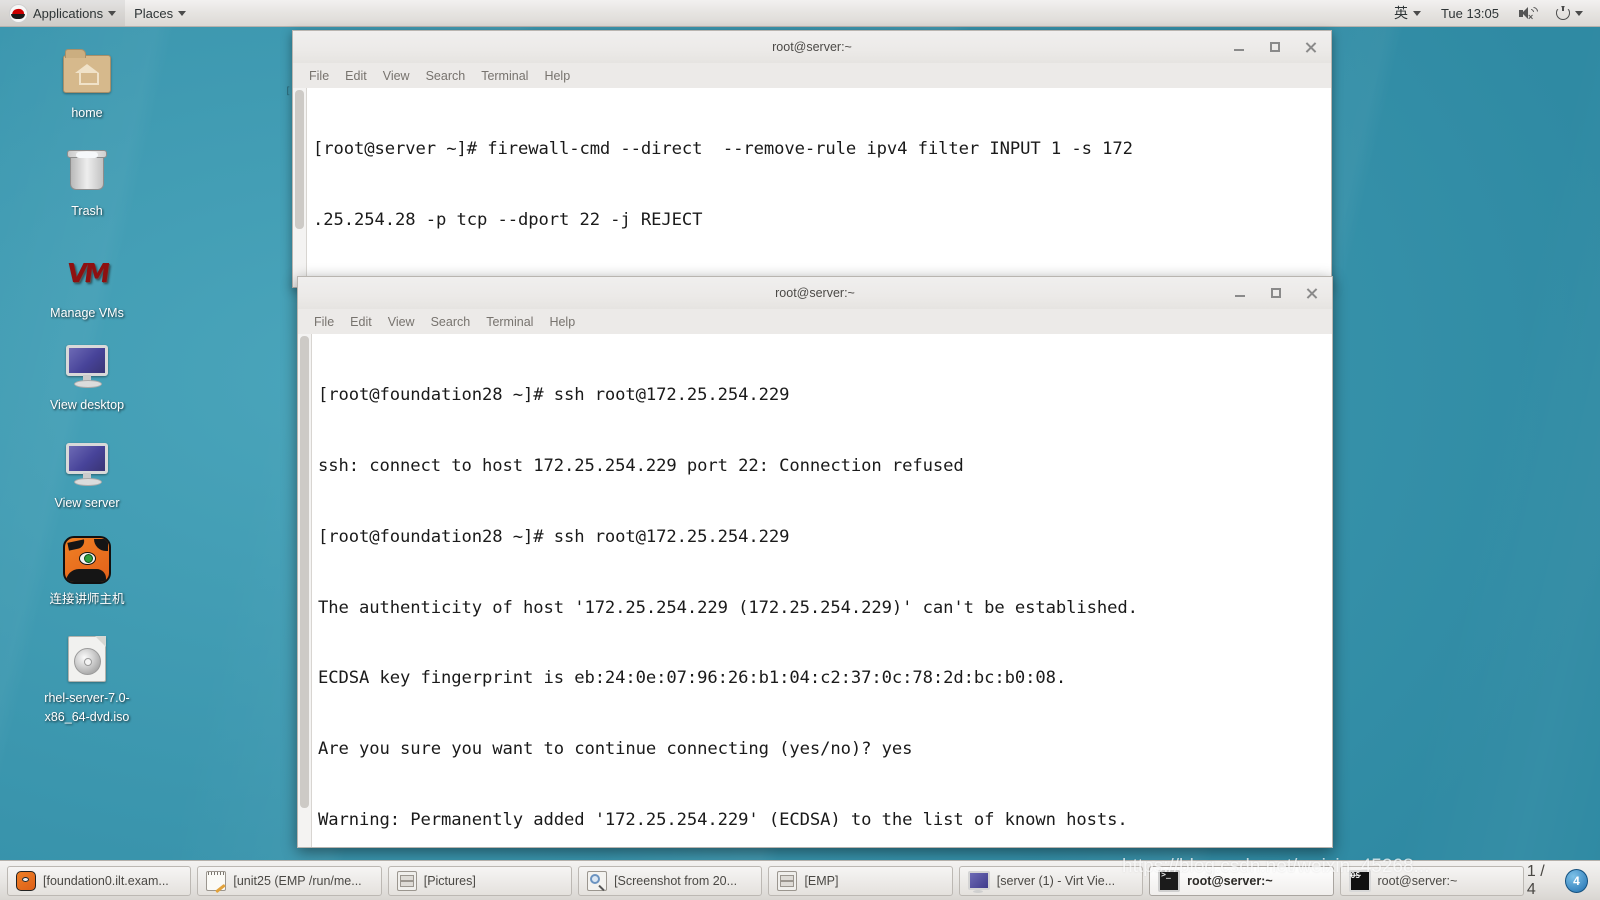 The height and width of the screenshot is (900, 1600). I want to click on clock: Tue 13:05, so click(1470, 13).